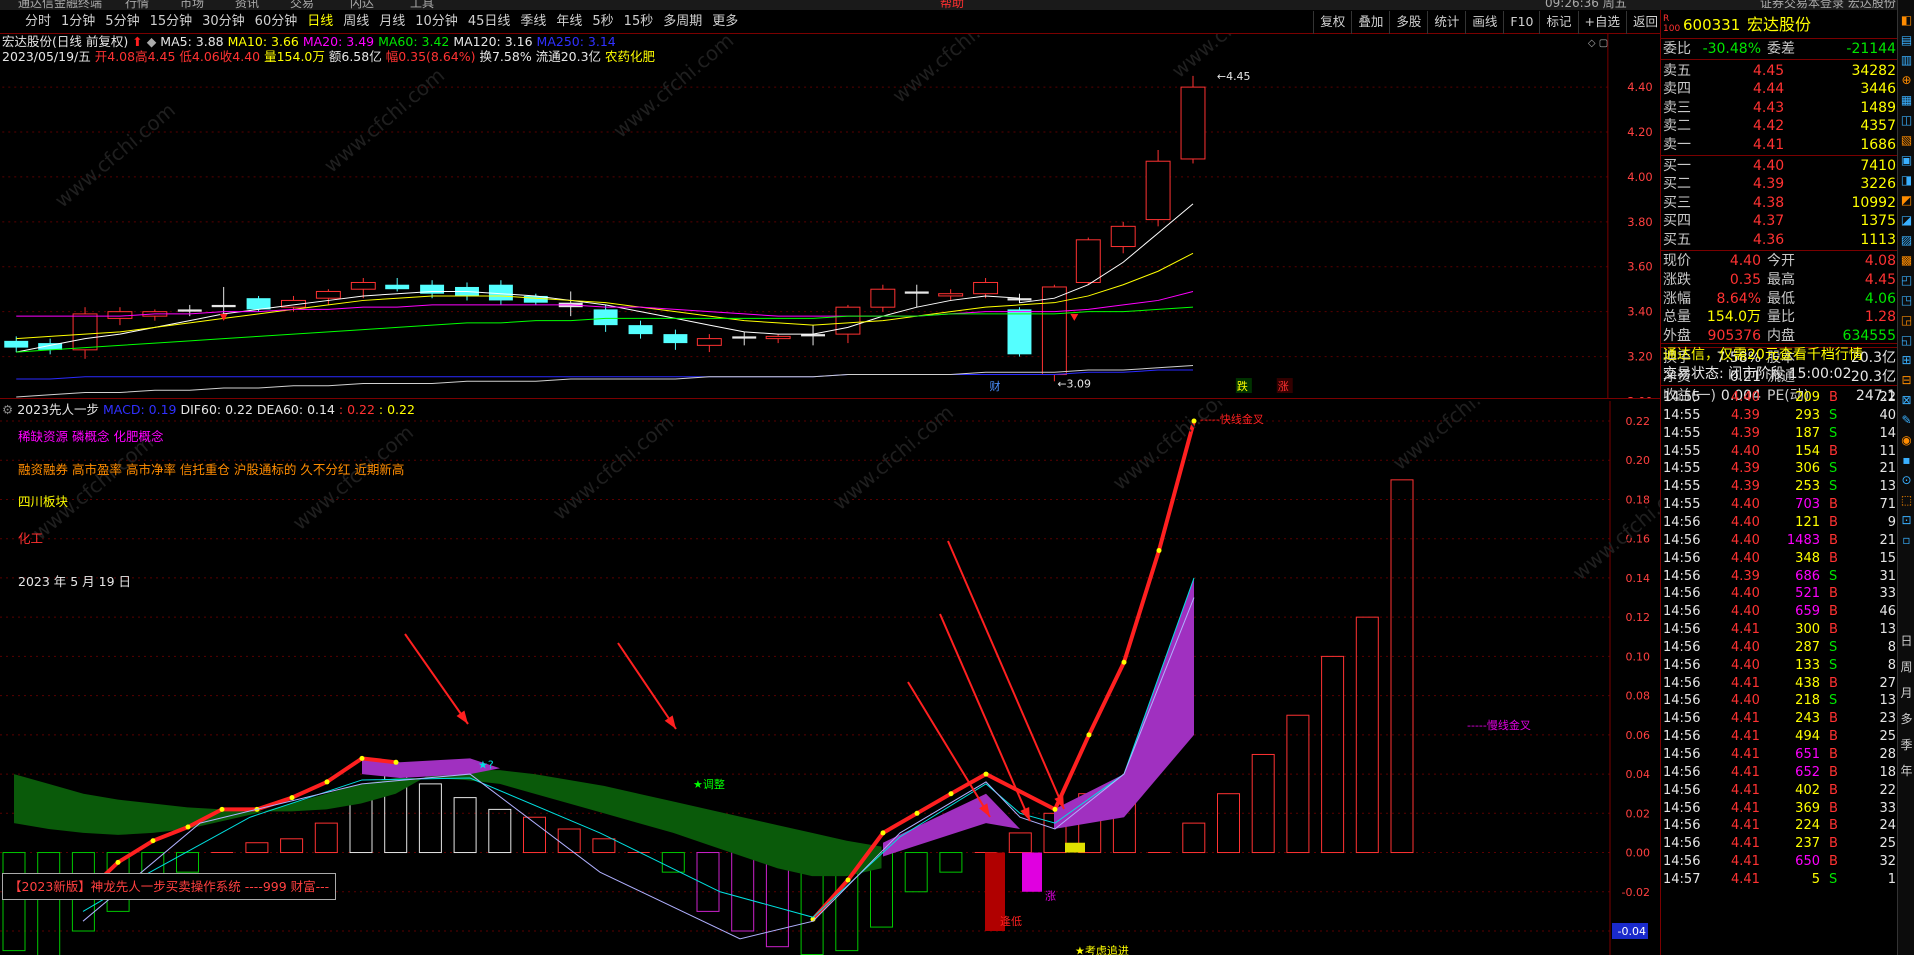 The width and height of the screenshot is (1914, 955). I want to click on tick-price: 4.41, so click(1745, 683).